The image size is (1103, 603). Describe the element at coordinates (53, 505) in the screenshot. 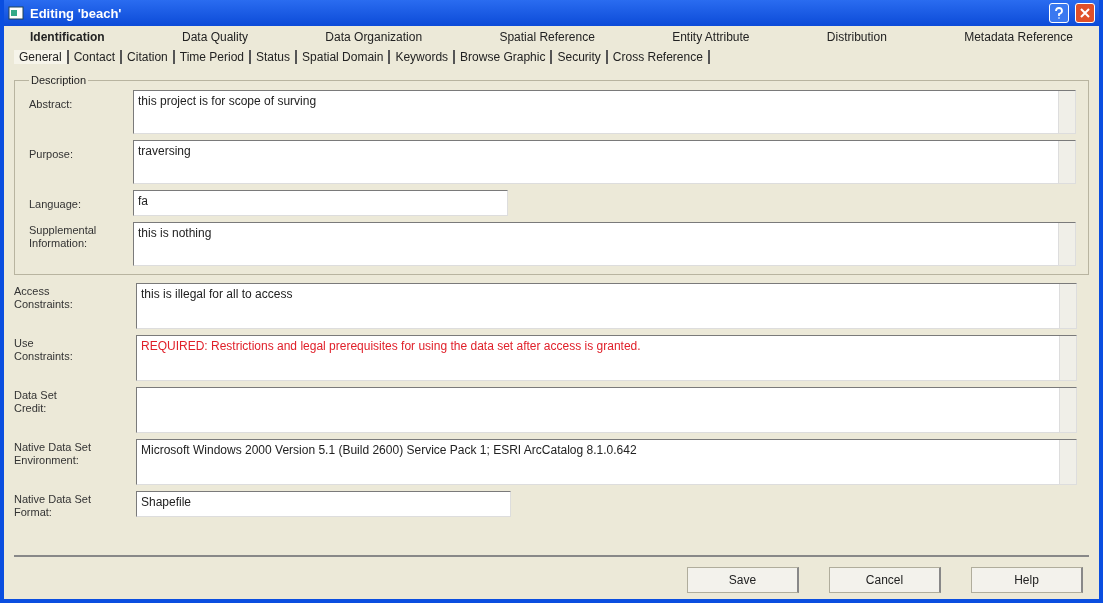

I see `field-label: Native Data Set Format:` at that location.